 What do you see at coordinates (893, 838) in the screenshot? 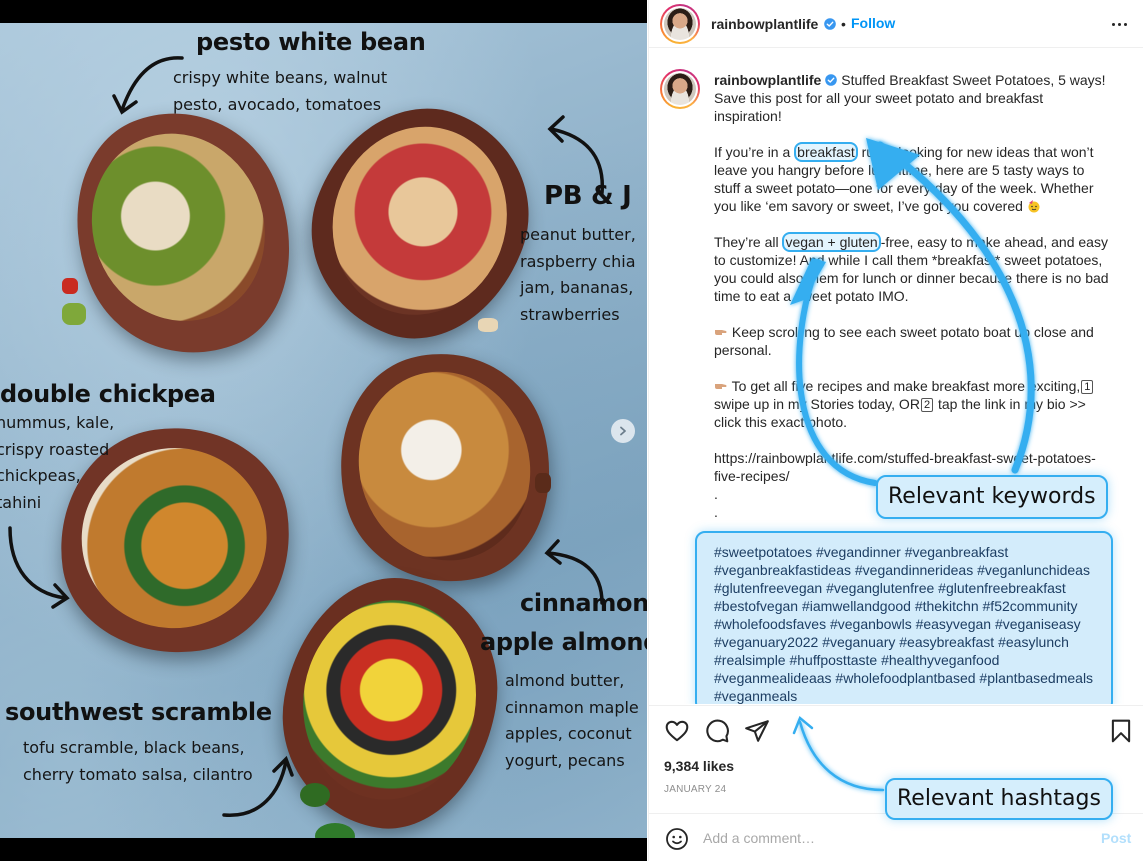
I see `comment-input` at bounding box center [893, 838].